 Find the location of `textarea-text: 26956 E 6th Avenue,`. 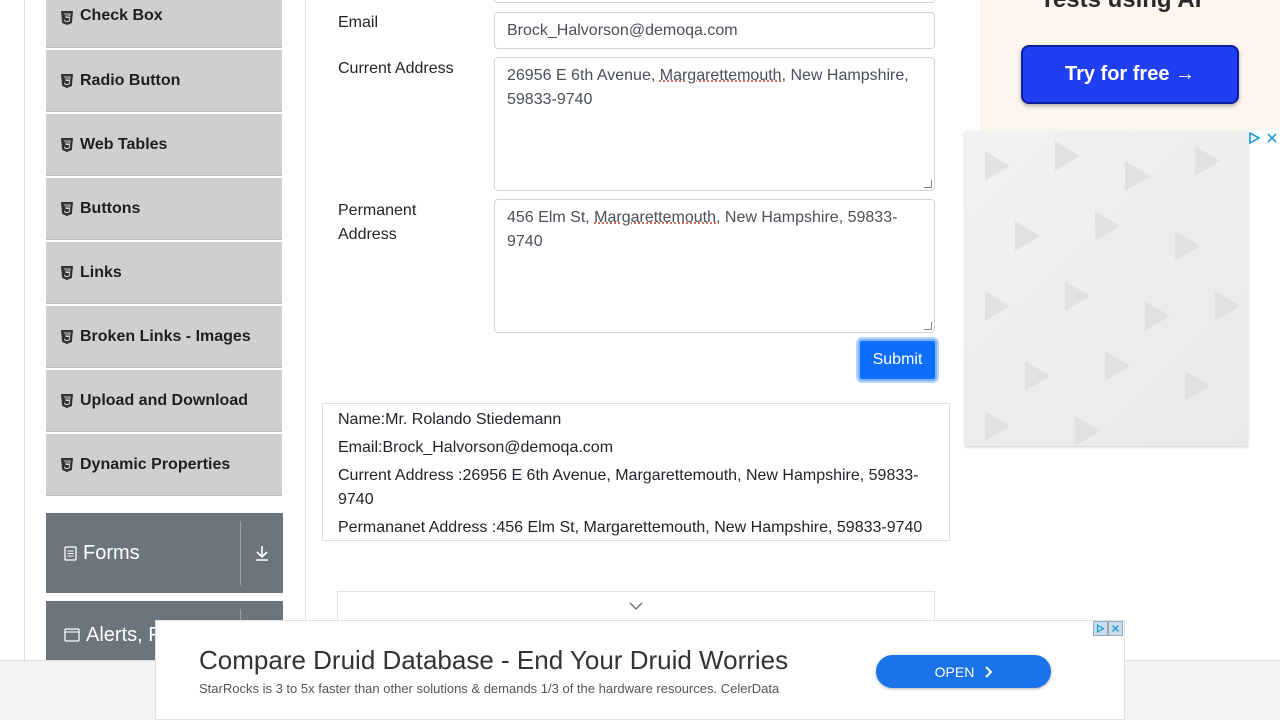

textarea-text: 26956 E 6th Avenue, is located at coordinates (583, 75).